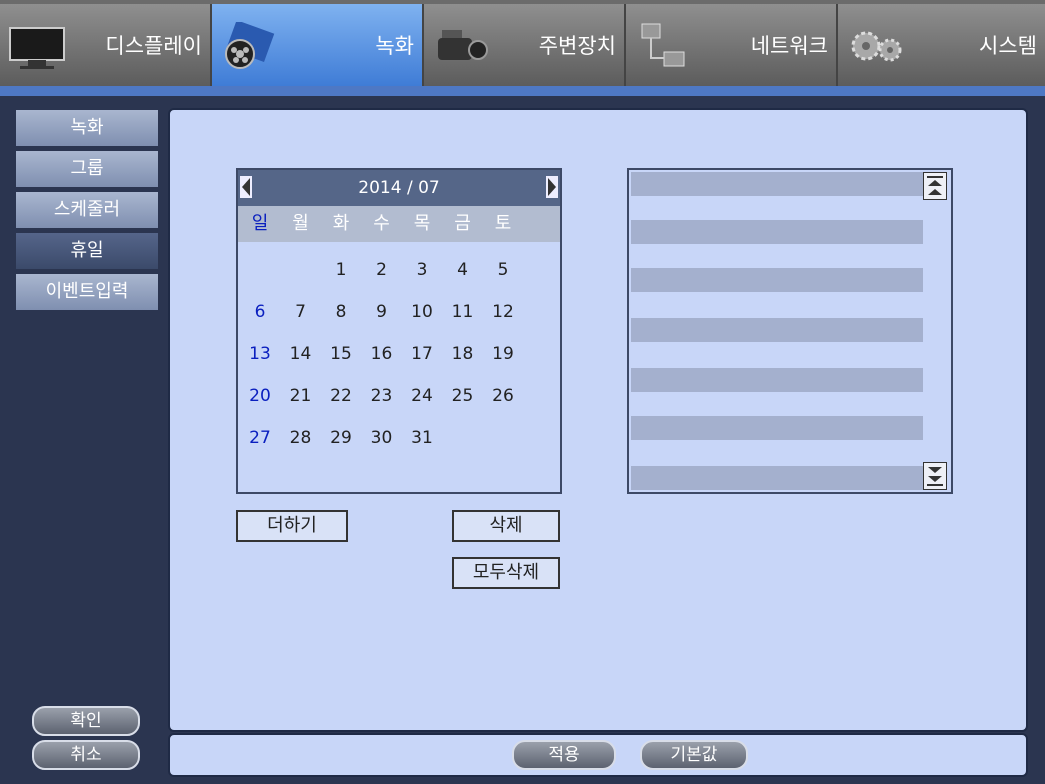  What do you see at coordinates (506, 573) in the screenshot?
I see `delete-all-button: 모두삭제` at bounding box center [506, 573].